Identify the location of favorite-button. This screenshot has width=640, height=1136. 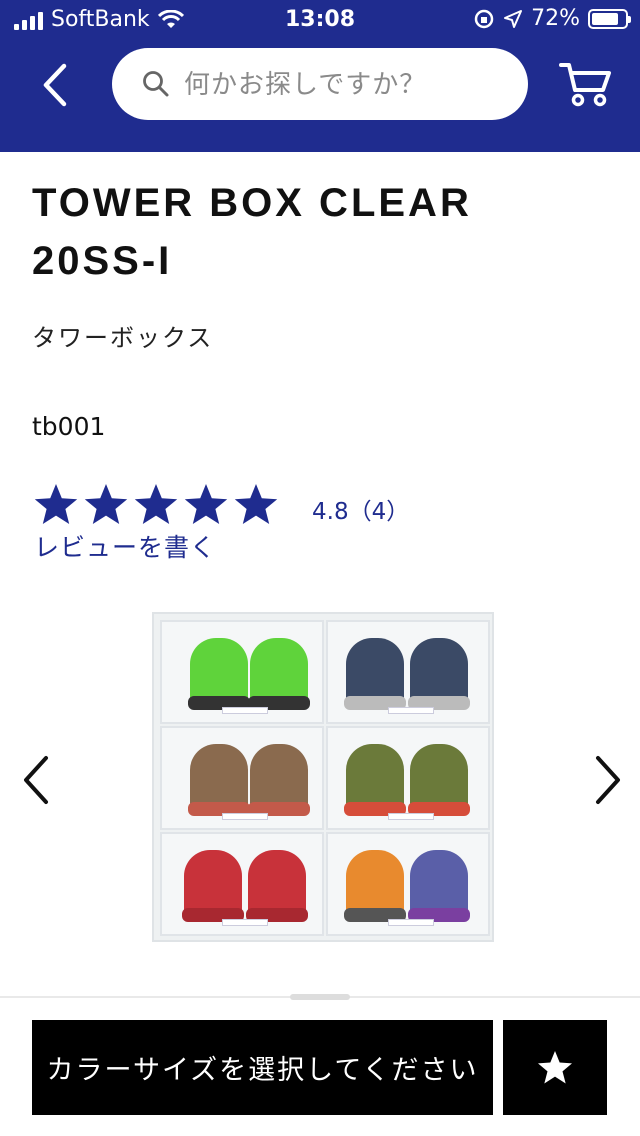
(555, 1067).